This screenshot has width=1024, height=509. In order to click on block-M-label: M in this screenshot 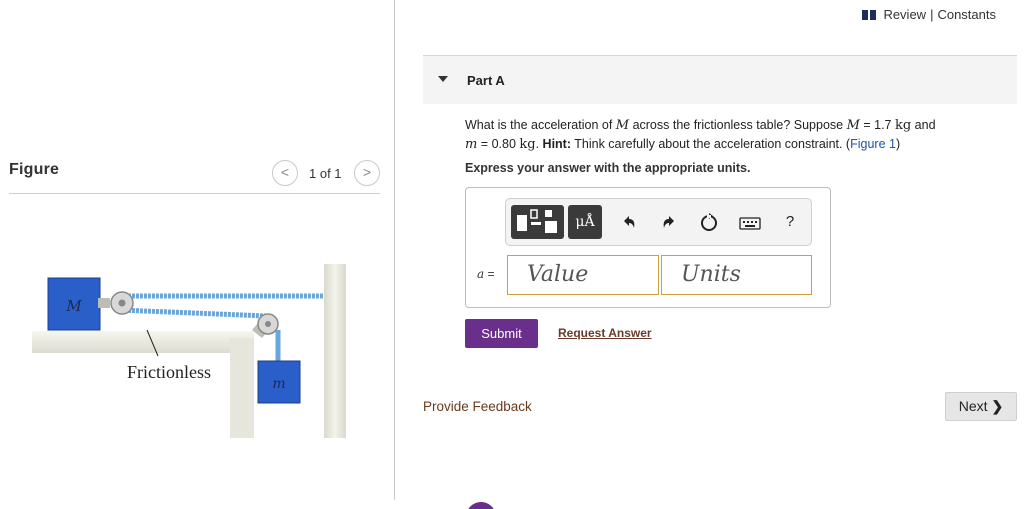, I will do `click(73, 306)`.